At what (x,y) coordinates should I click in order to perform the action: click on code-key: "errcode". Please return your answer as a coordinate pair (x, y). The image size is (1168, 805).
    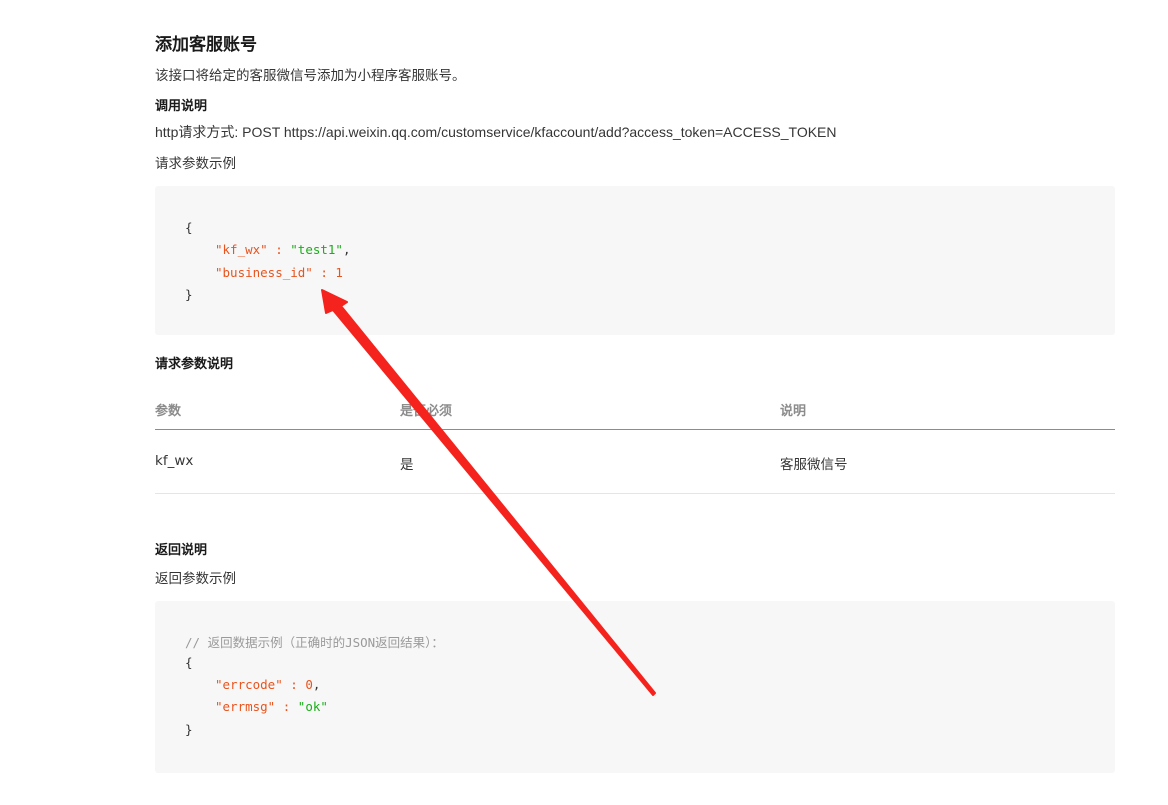
    Looking at the image, I should click on (249, 684).